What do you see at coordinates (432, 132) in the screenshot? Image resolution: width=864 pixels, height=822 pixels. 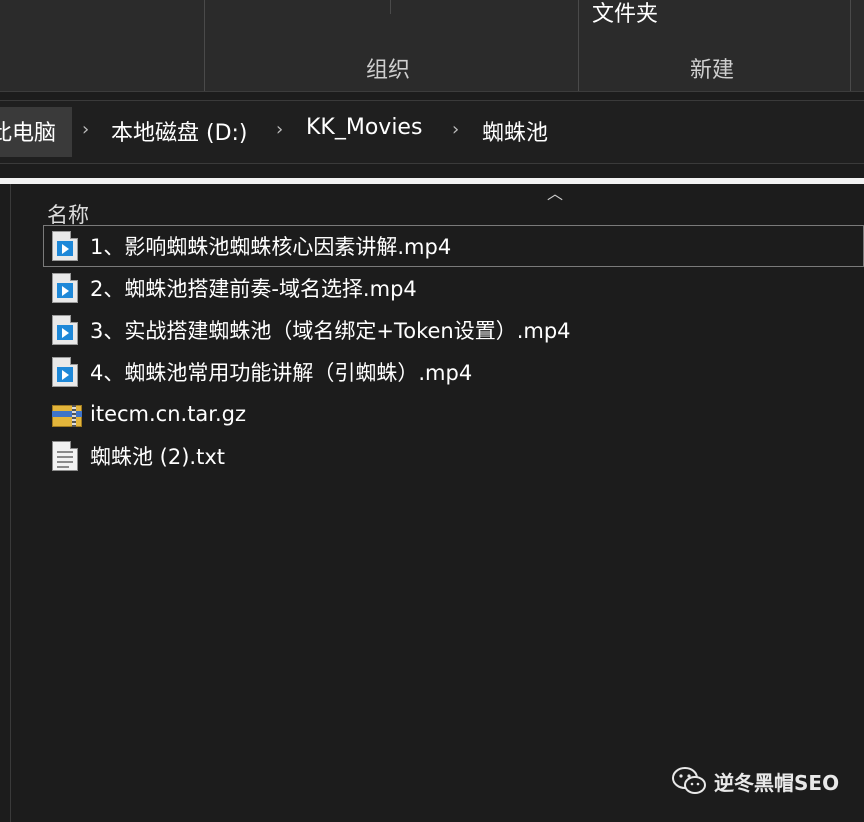 I see `breadcrumb: 此电脑 › 本地磁盘 (D:) › KK_Movies › 蜘蛛池` at bounding box center [432, 132].